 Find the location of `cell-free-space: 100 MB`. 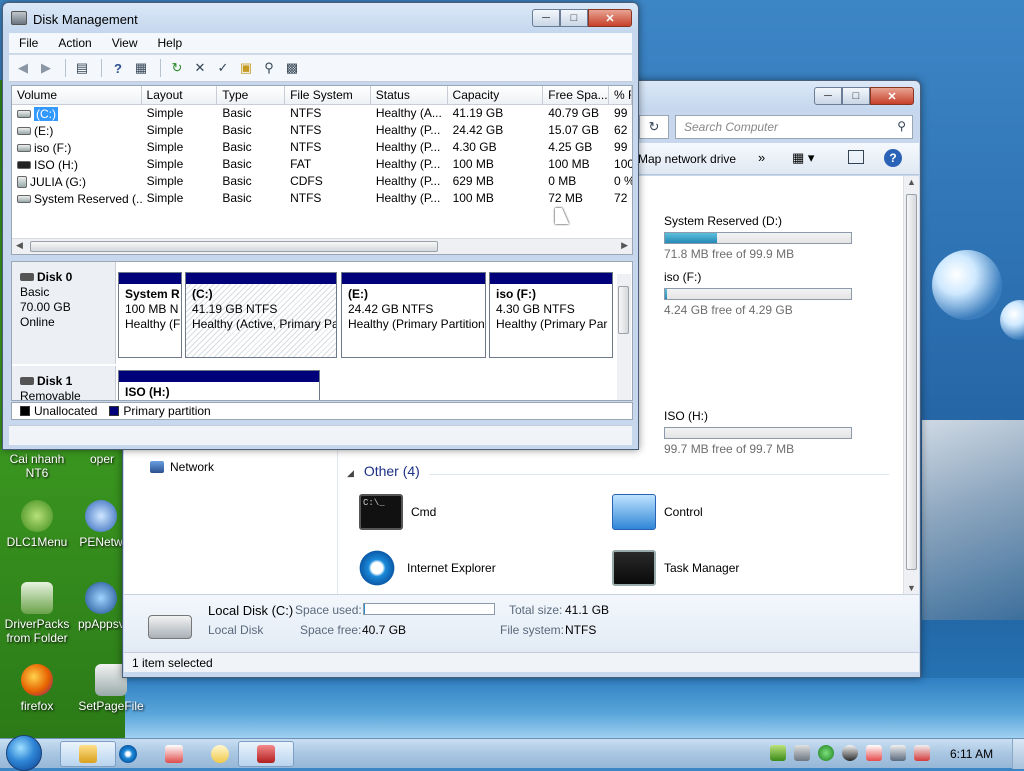

cell-free-space: 100 MB is located at coordinates (569, 164).